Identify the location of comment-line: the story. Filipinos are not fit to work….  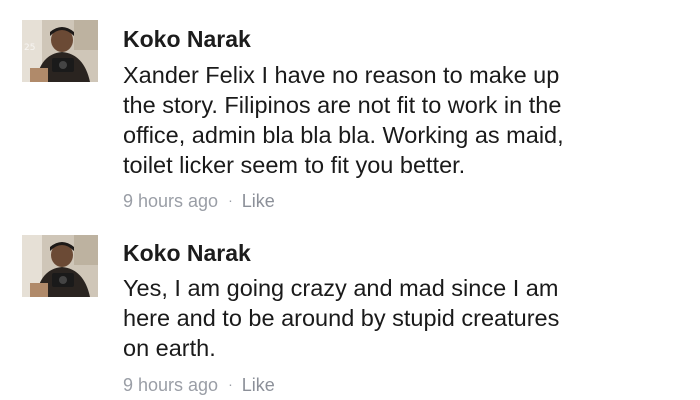
(342, 105).